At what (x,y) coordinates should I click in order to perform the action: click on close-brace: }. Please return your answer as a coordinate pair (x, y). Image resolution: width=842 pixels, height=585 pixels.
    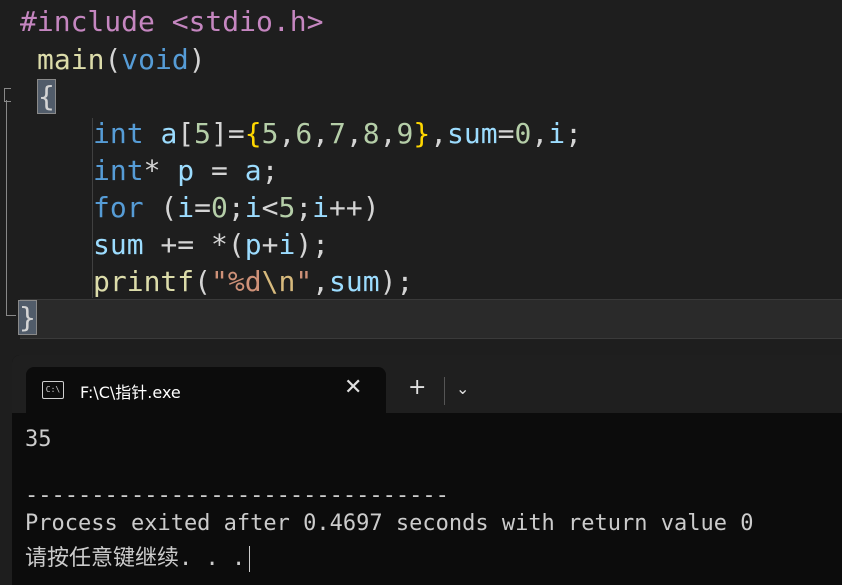
    Looking at the image, I should click on (27, 317).